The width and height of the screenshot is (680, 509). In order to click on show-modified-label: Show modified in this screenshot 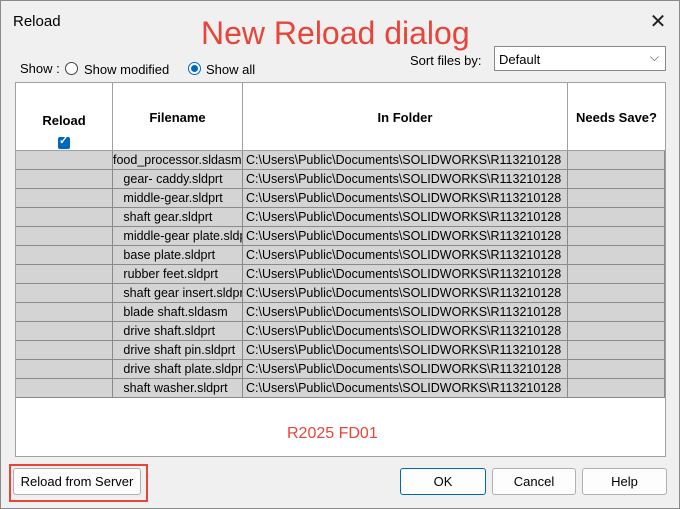, I will do `click(126, 69)`.